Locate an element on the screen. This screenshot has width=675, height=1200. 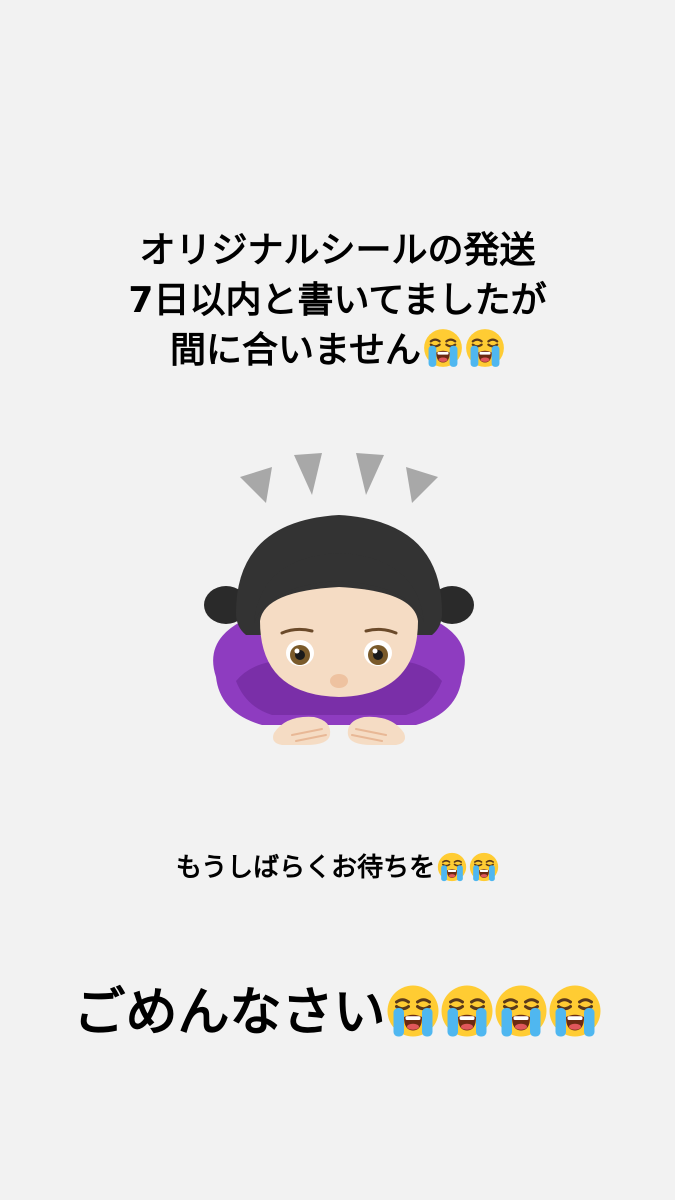
apology: ごめんなさい is located at coordinates (337, 1013).